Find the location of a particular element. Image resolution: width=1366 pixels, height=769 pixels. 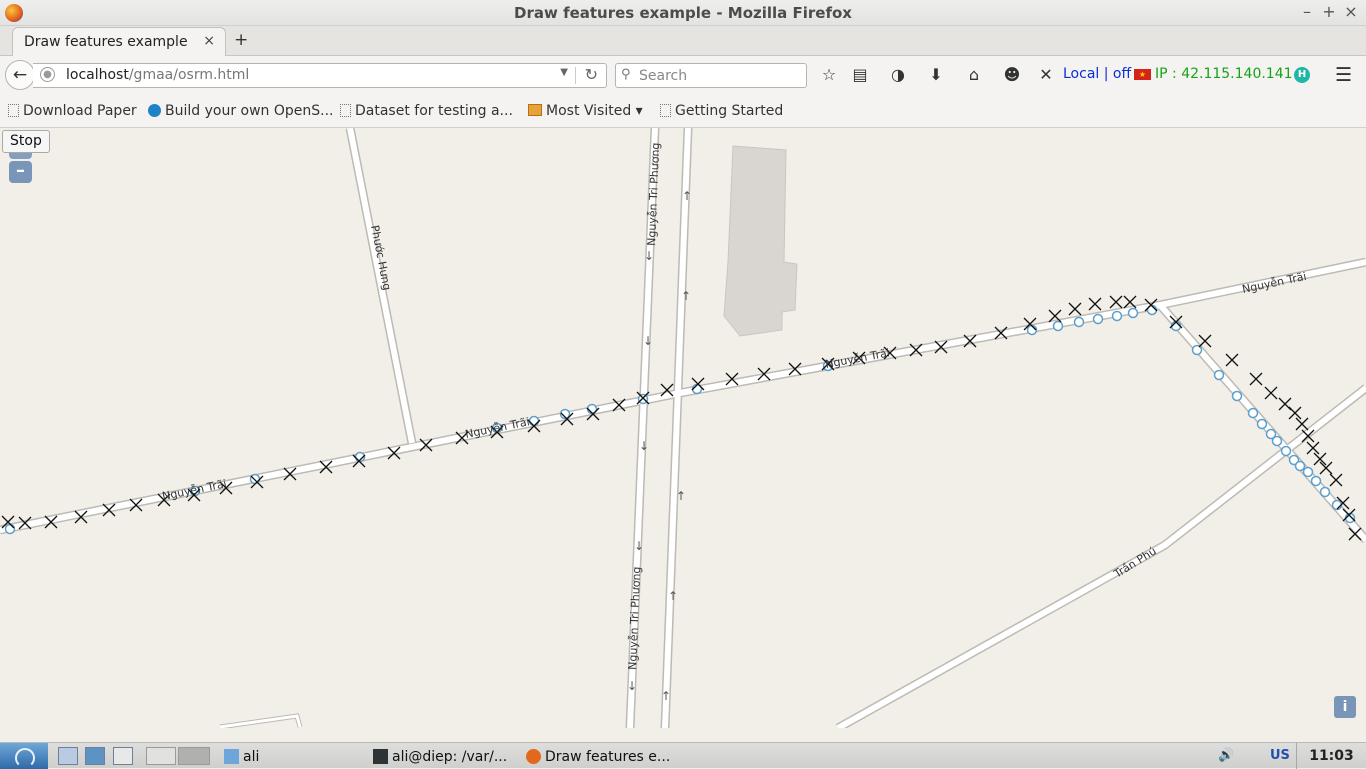

url-text: localhost/gmaa/osrm.html is located at coordinates (157, 75).